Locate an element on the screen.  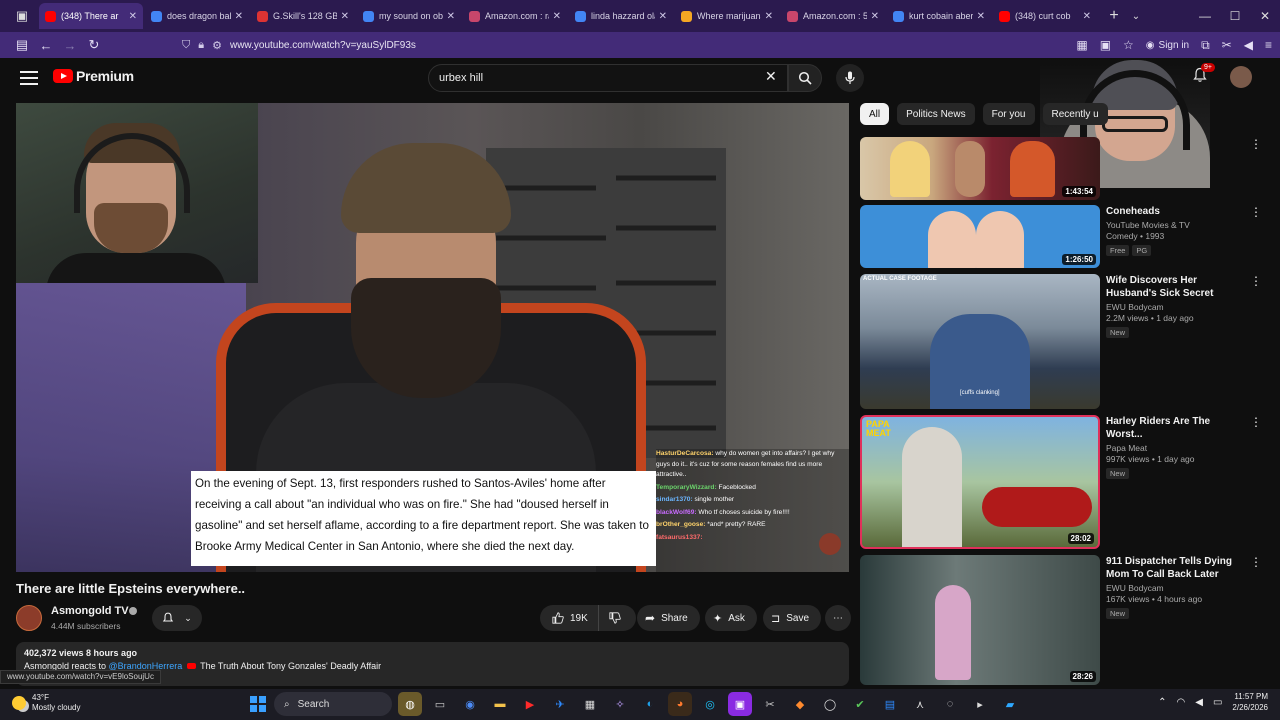
save-button: ⊐ Save is located at coordinates (792, 618).